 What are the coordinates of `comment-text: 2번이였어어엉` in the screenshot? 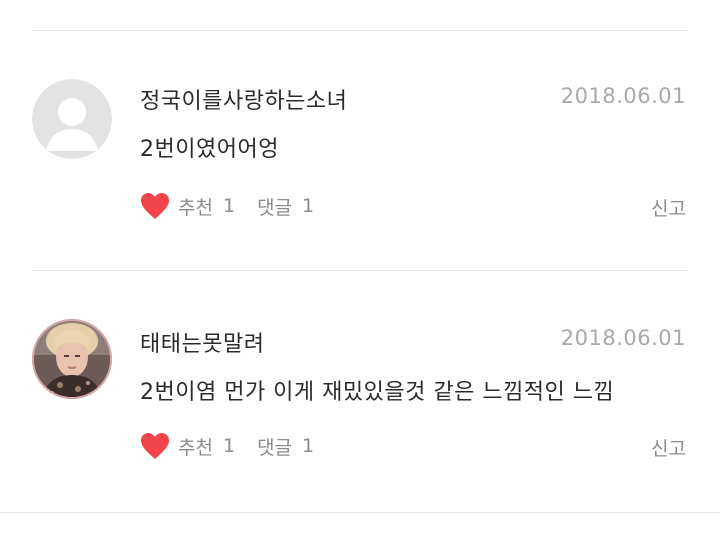 It's located at (209, 149).